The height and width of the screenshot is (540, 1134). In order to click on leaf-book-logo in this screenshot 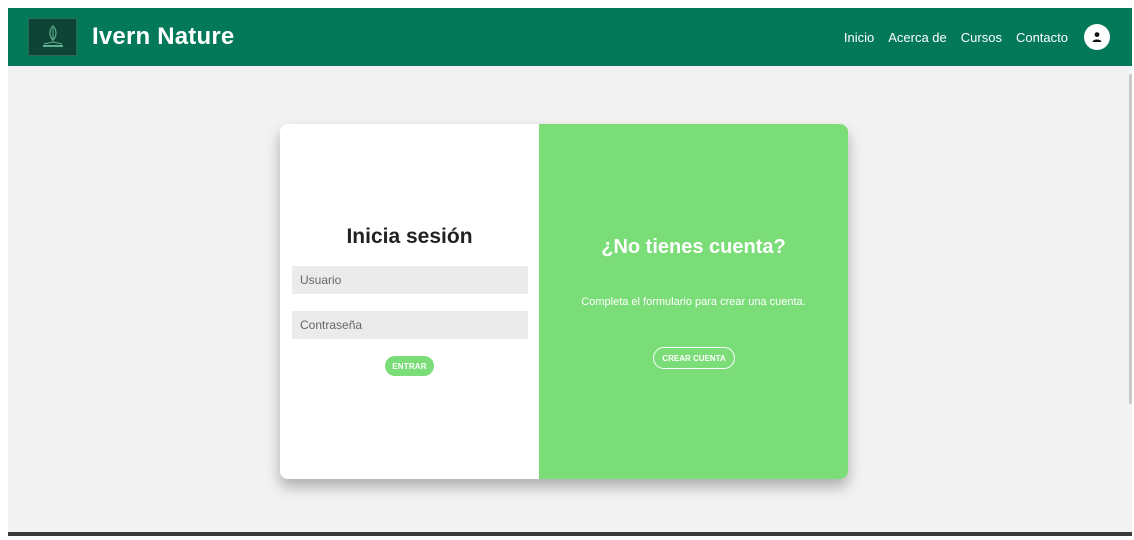, I will do `click(52, 37)`.